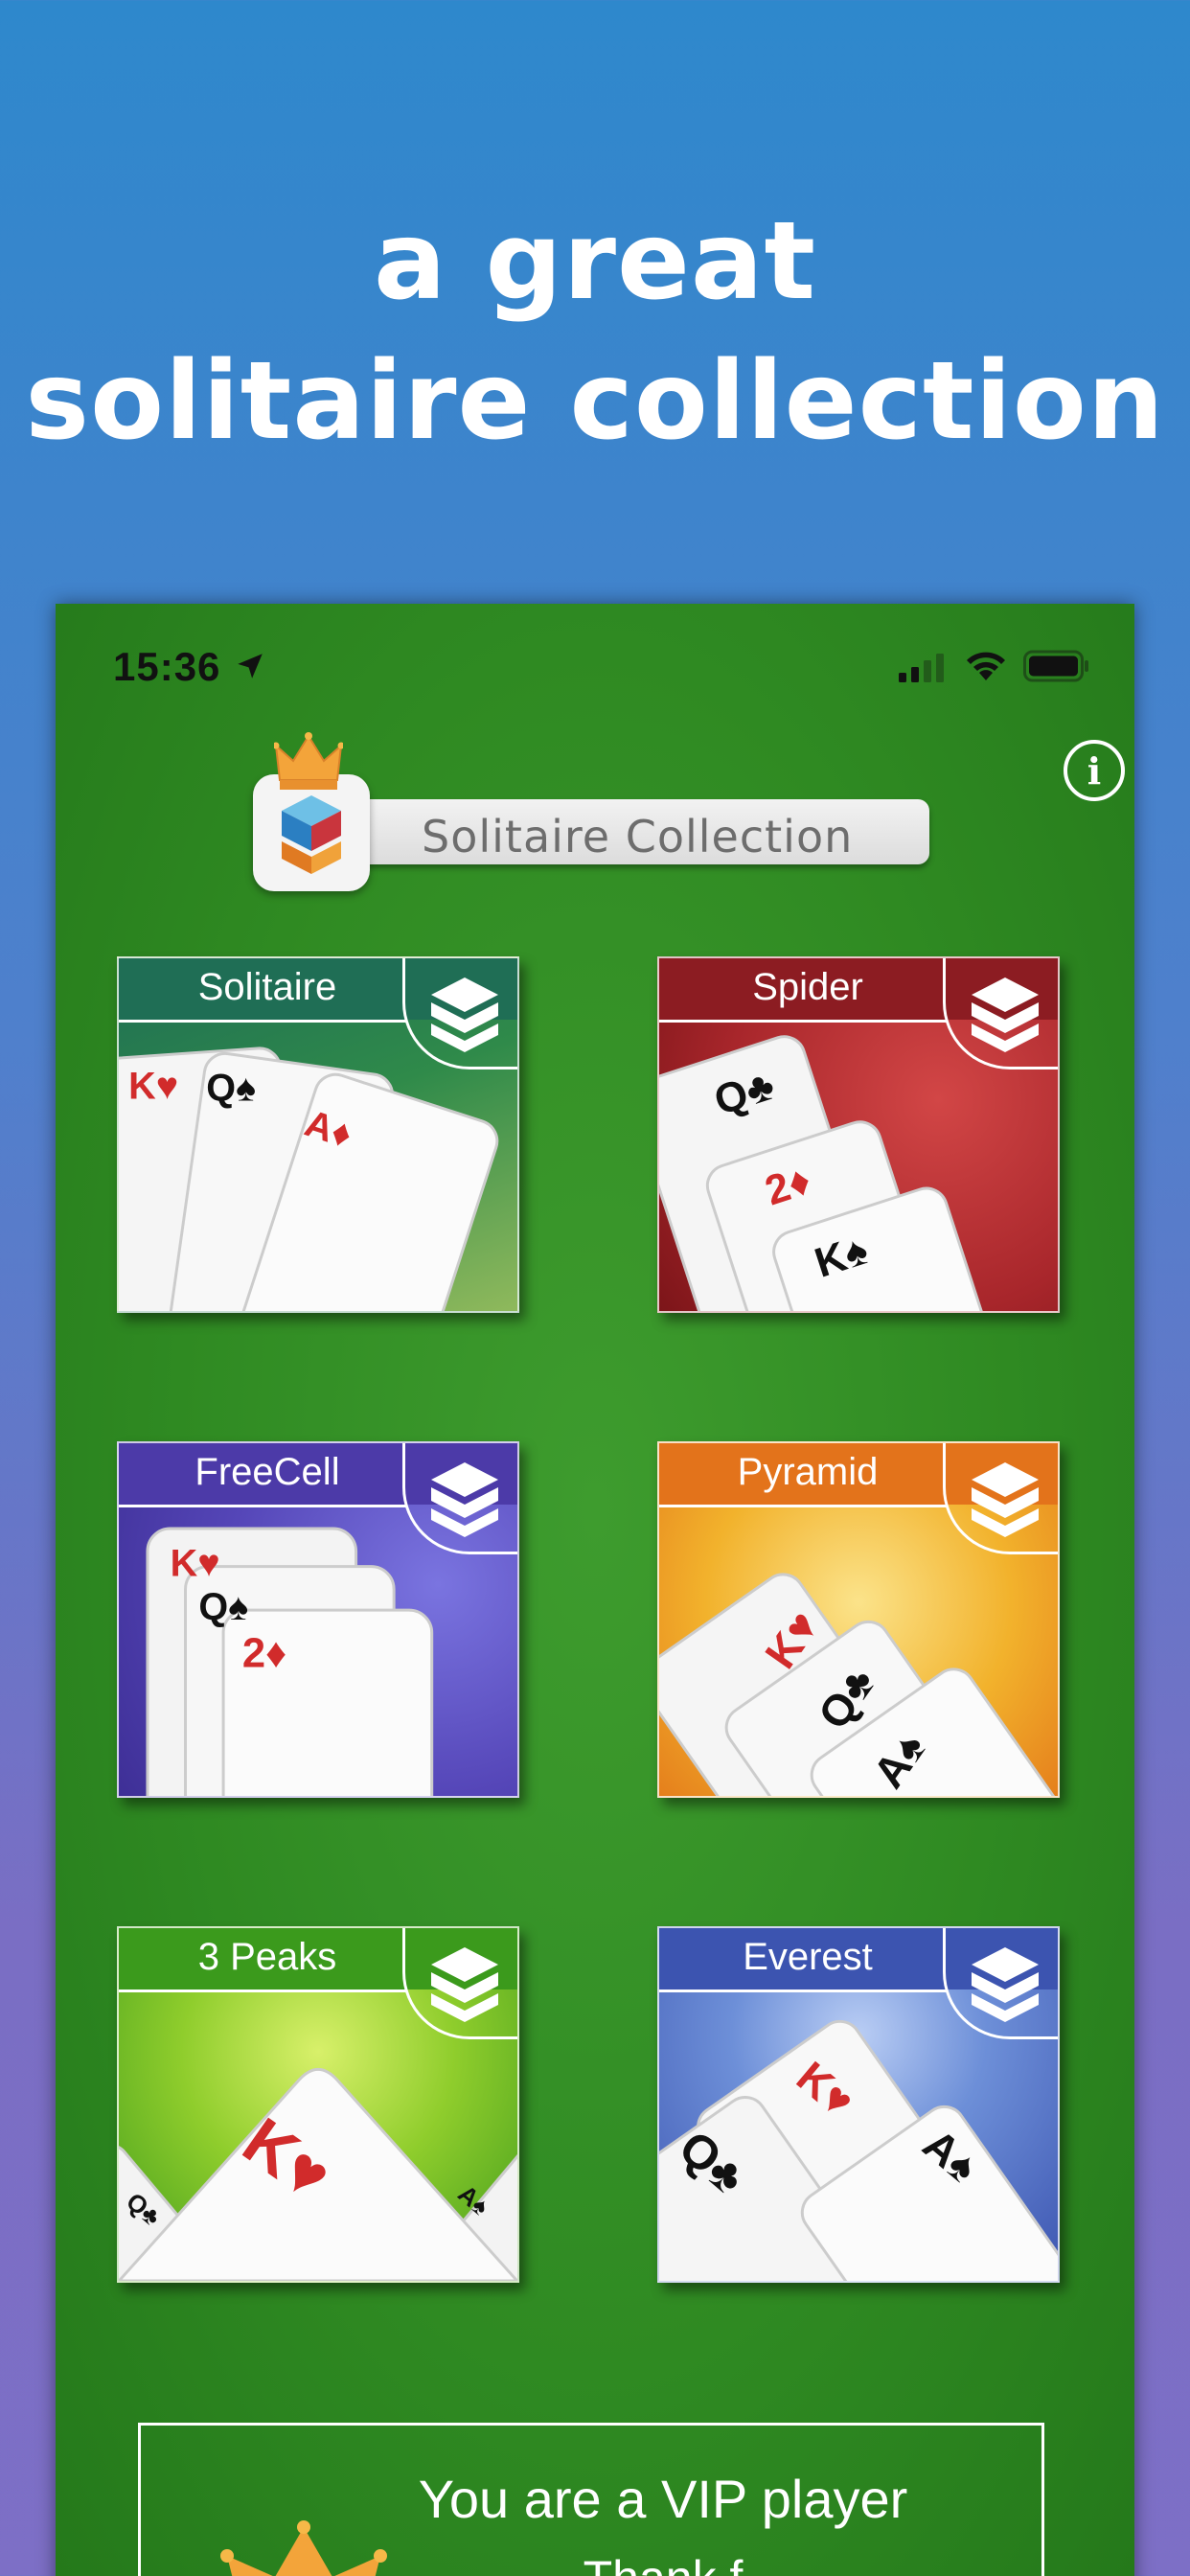 Image resolution: width=1190 pixels, height=2576 pixels. I want to click on tile-label: Spider, so click(808, 987).